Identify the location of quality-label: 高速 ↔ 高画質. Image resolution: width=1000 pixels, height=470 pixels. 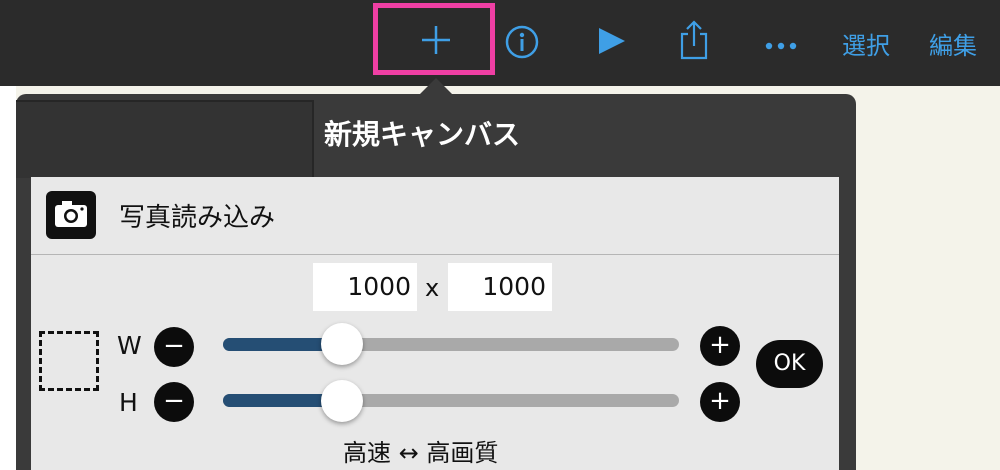
(421, 453).